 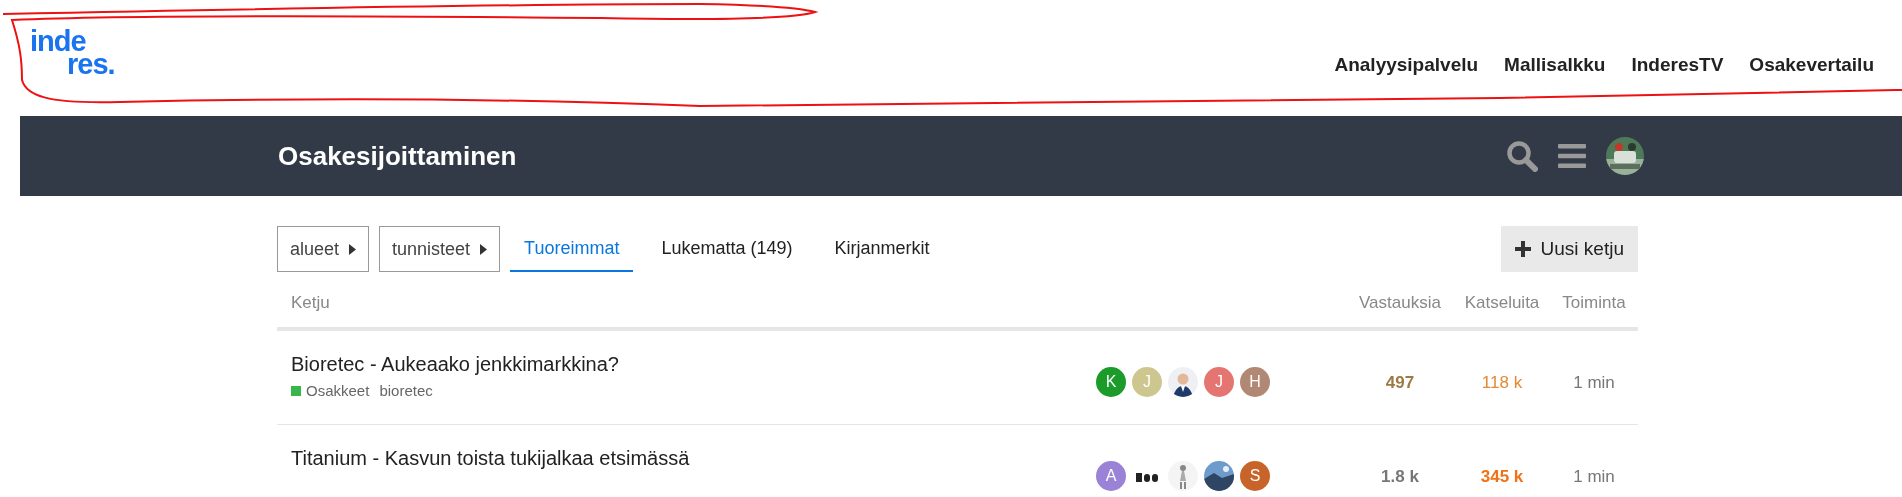 What do you see at coordinates (1502, 382) in the screenshot?
I see `view-count: 118 k` at bounding box center [1502, 382].